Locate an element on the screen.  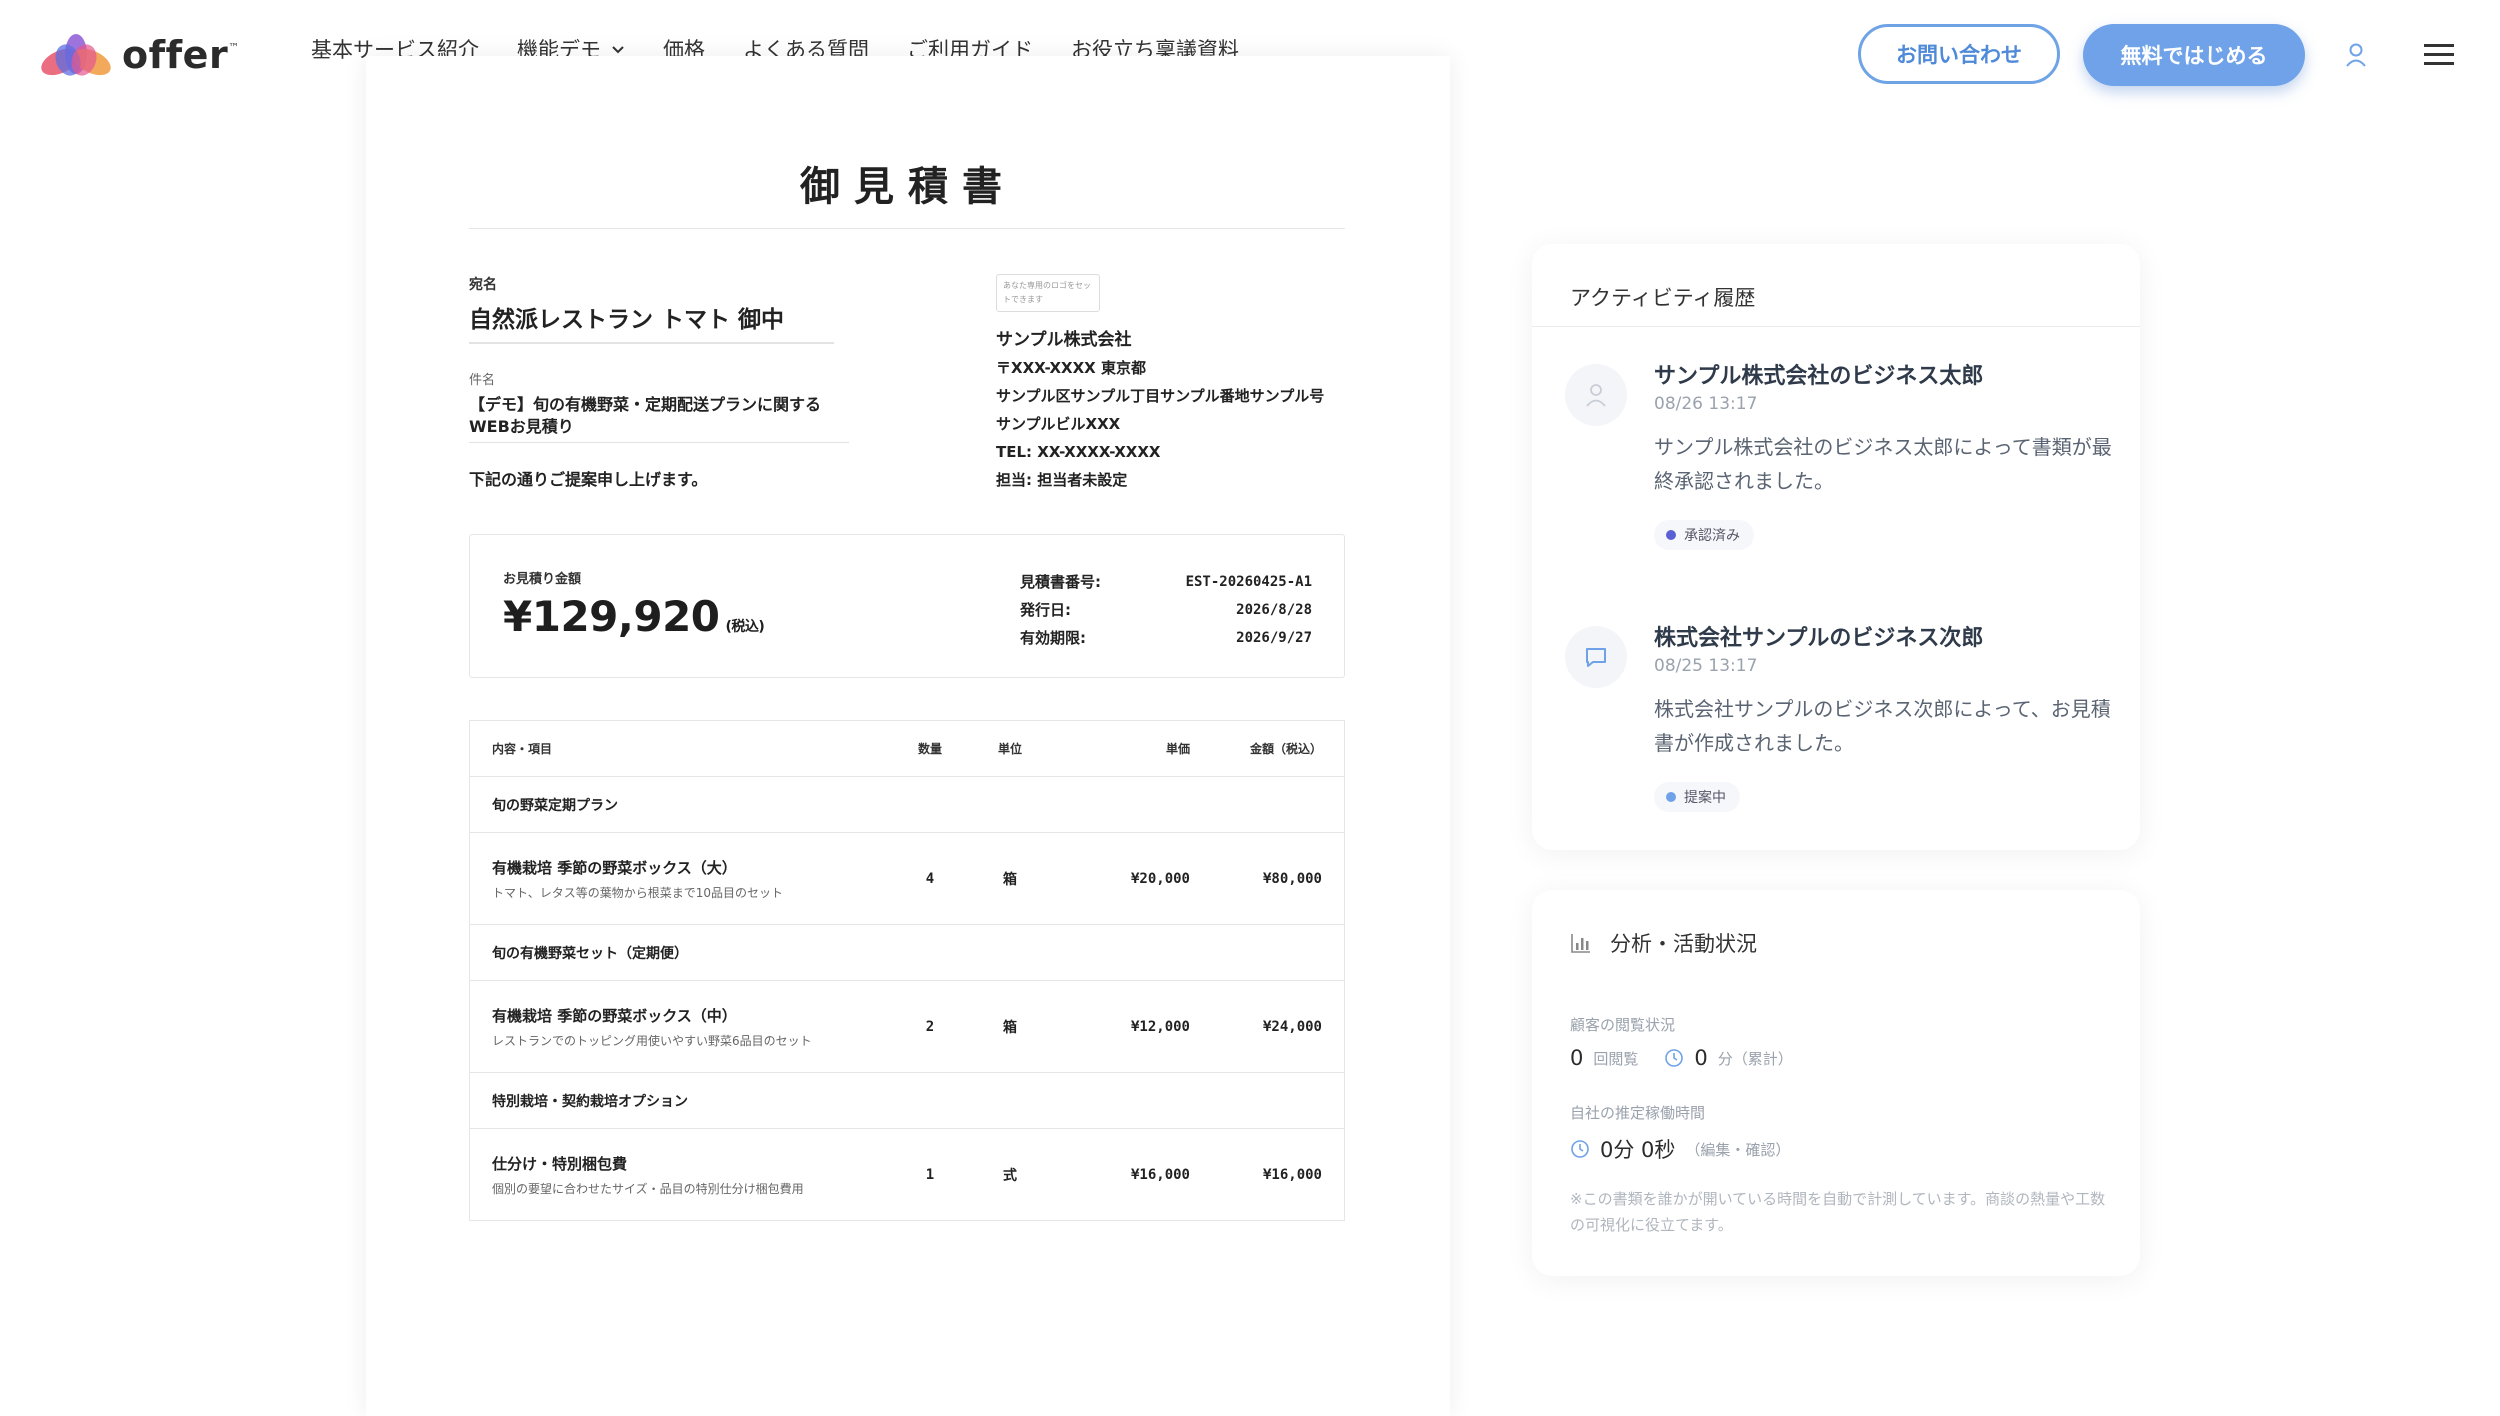
section-row: 特別栽培・契約栽培オプション is located at coordinates (907, 1101).